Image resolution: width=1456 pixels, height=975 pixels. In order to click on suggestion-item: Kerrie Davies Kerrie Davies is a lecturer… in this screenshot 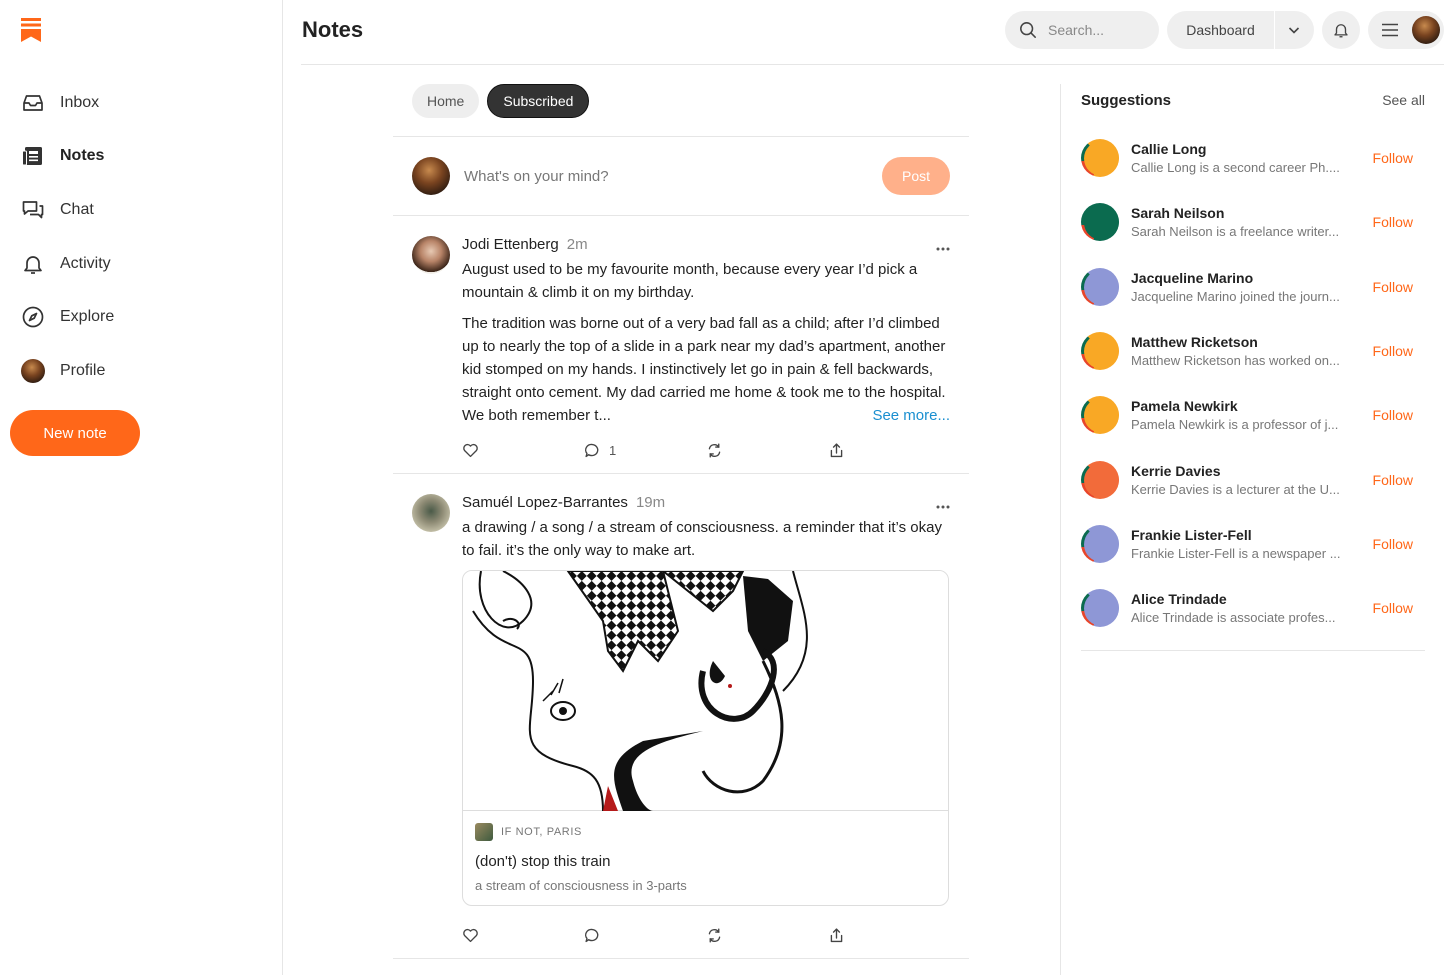, I will do `click(1253, 479)`.